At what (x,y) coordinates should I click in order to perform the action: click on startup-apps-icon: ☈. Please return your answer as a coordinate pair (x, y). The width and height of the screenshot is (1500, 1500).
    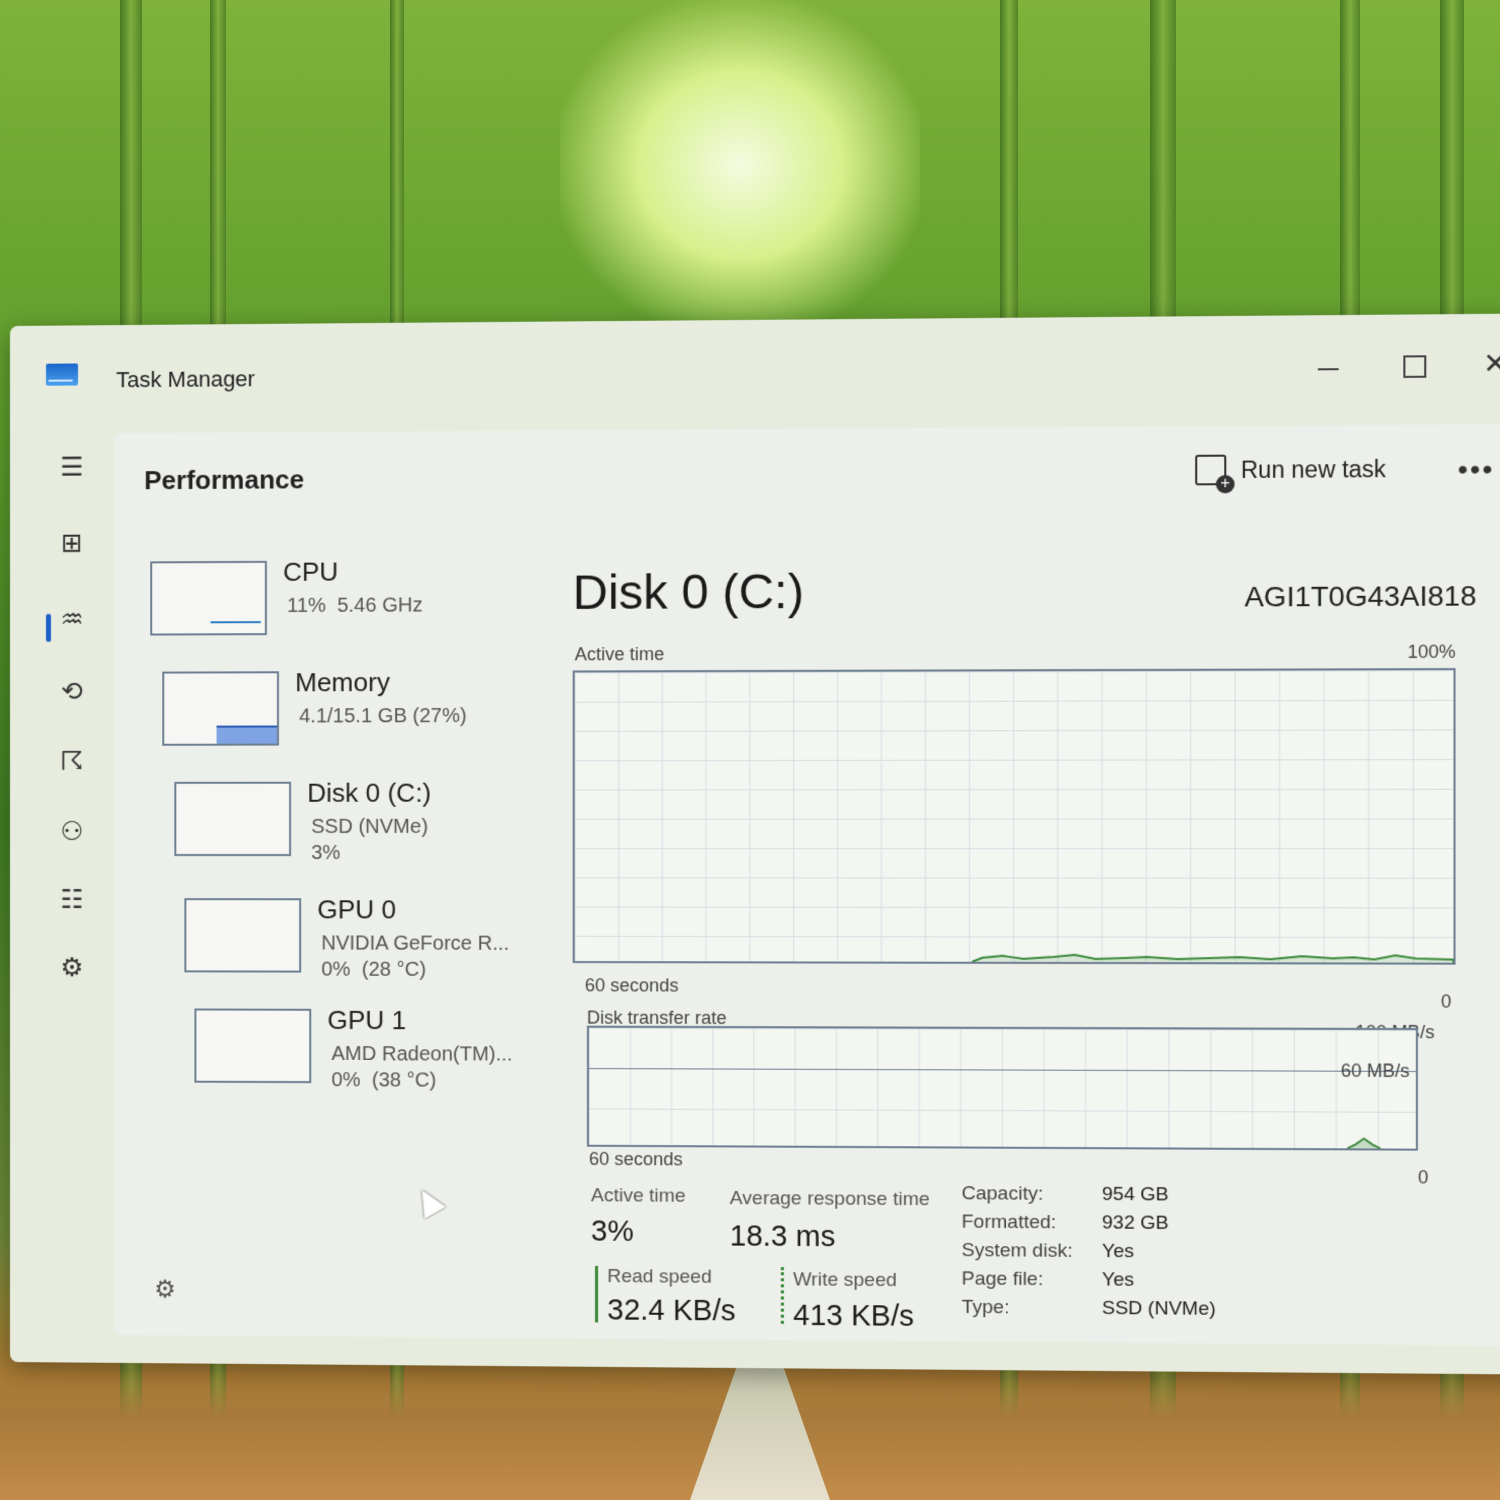
    Looking at the image, I should click on (72, 762).